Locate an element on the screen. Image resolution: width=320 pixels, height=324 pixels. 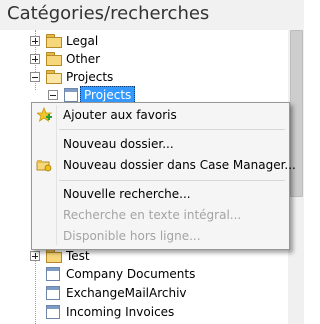
tree-item-label: Other is located at coordinates (83, 59).